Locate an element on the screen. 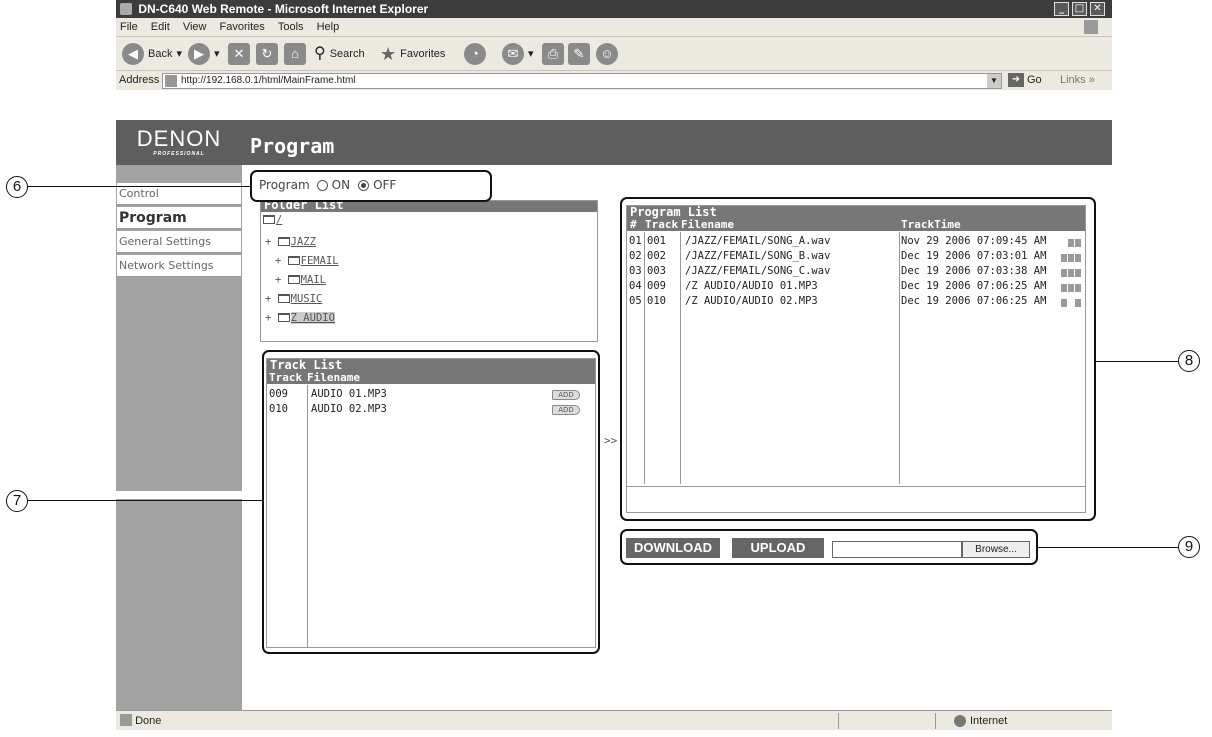  status-zone: Internet is located at coordinates (989, 721).